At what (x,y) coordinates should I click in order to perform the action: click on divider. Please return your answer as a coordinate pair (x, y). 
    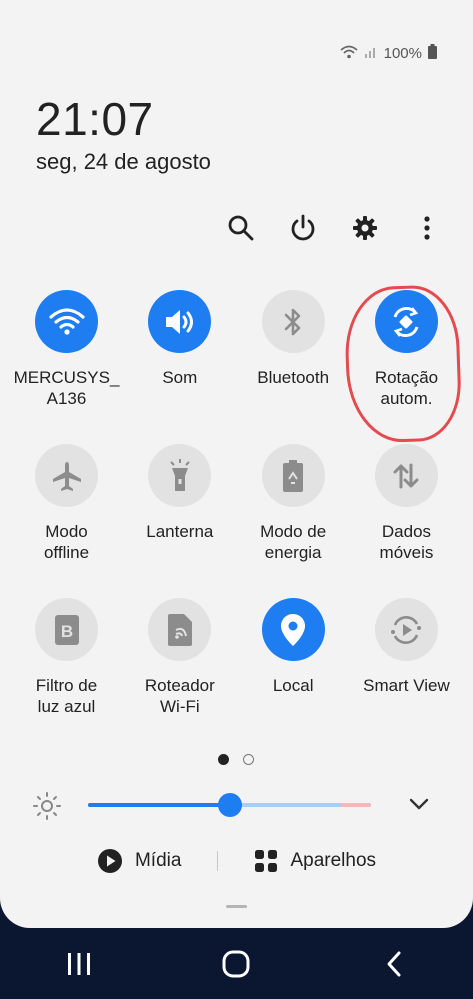
    Looking at the image, I should click on (218, 861).